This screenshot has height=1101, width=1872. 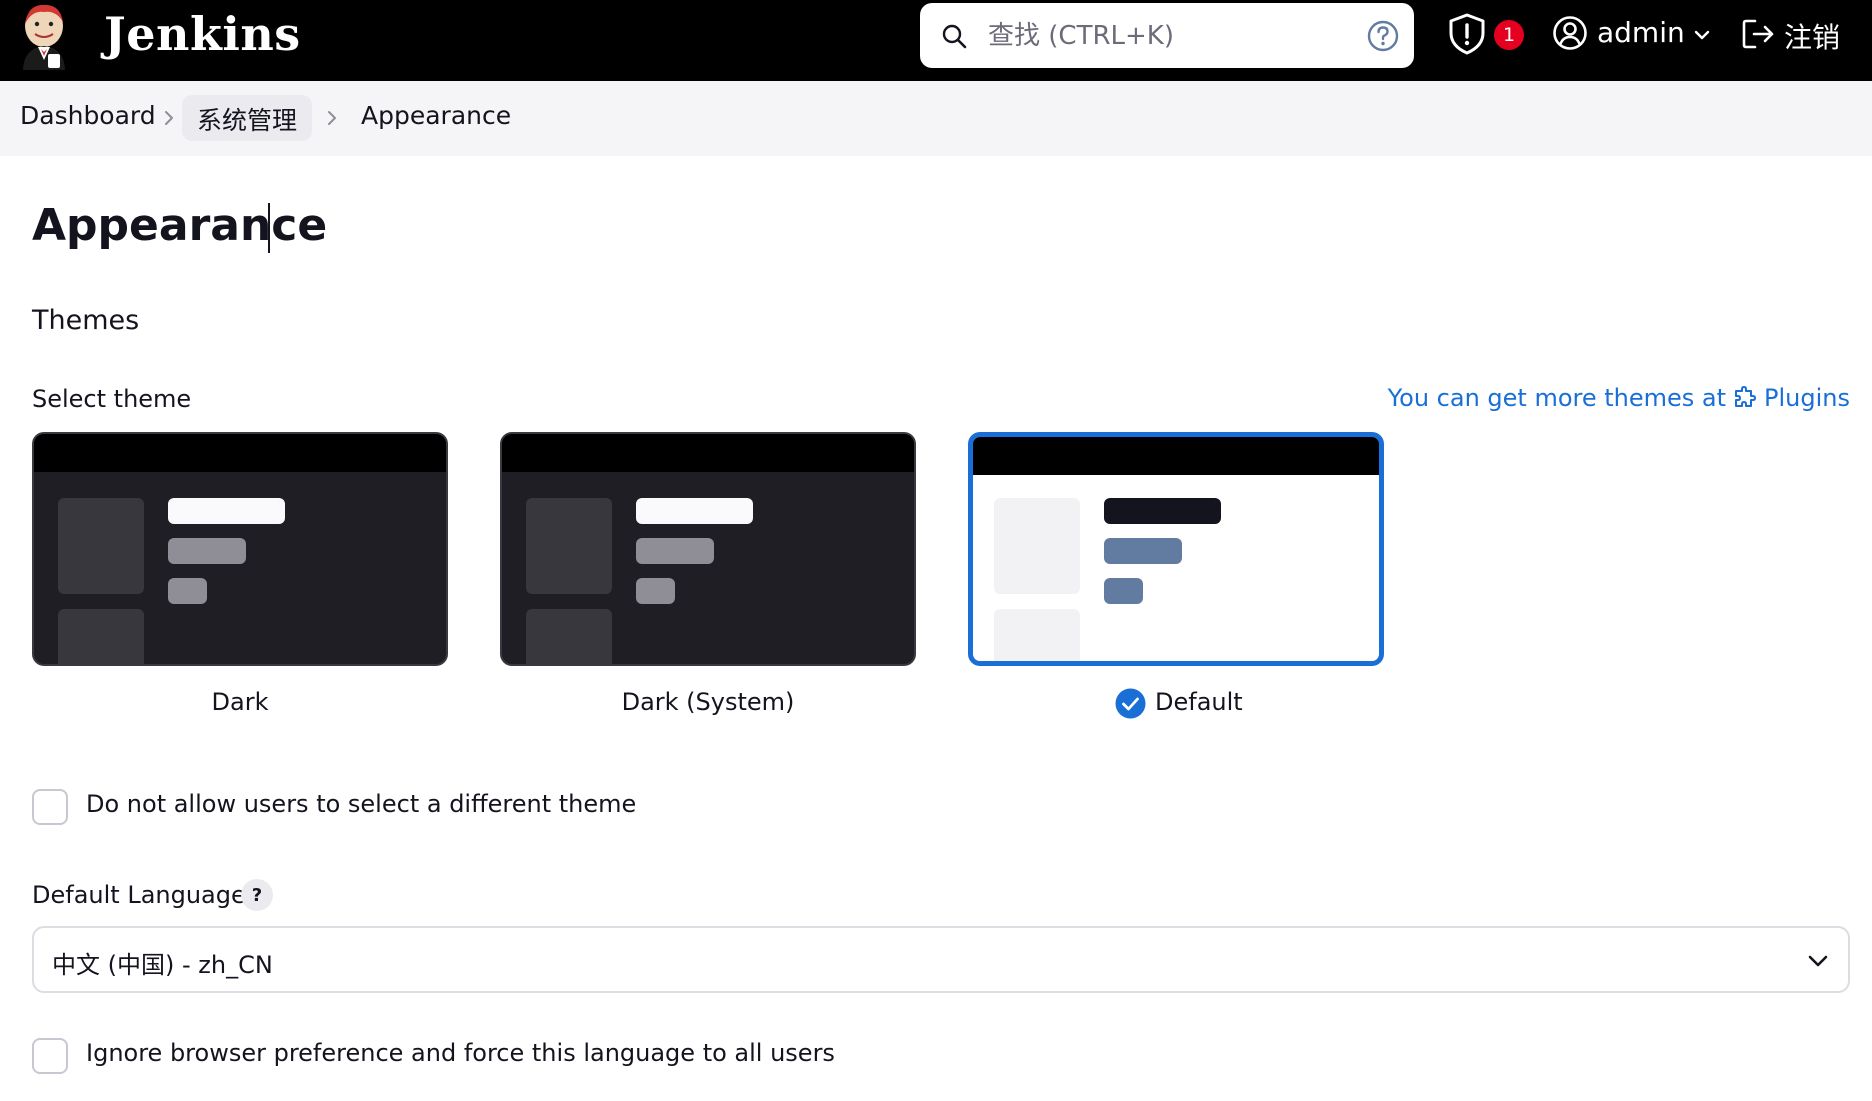 I want to click on search-input, so click(x=1173, y=36).